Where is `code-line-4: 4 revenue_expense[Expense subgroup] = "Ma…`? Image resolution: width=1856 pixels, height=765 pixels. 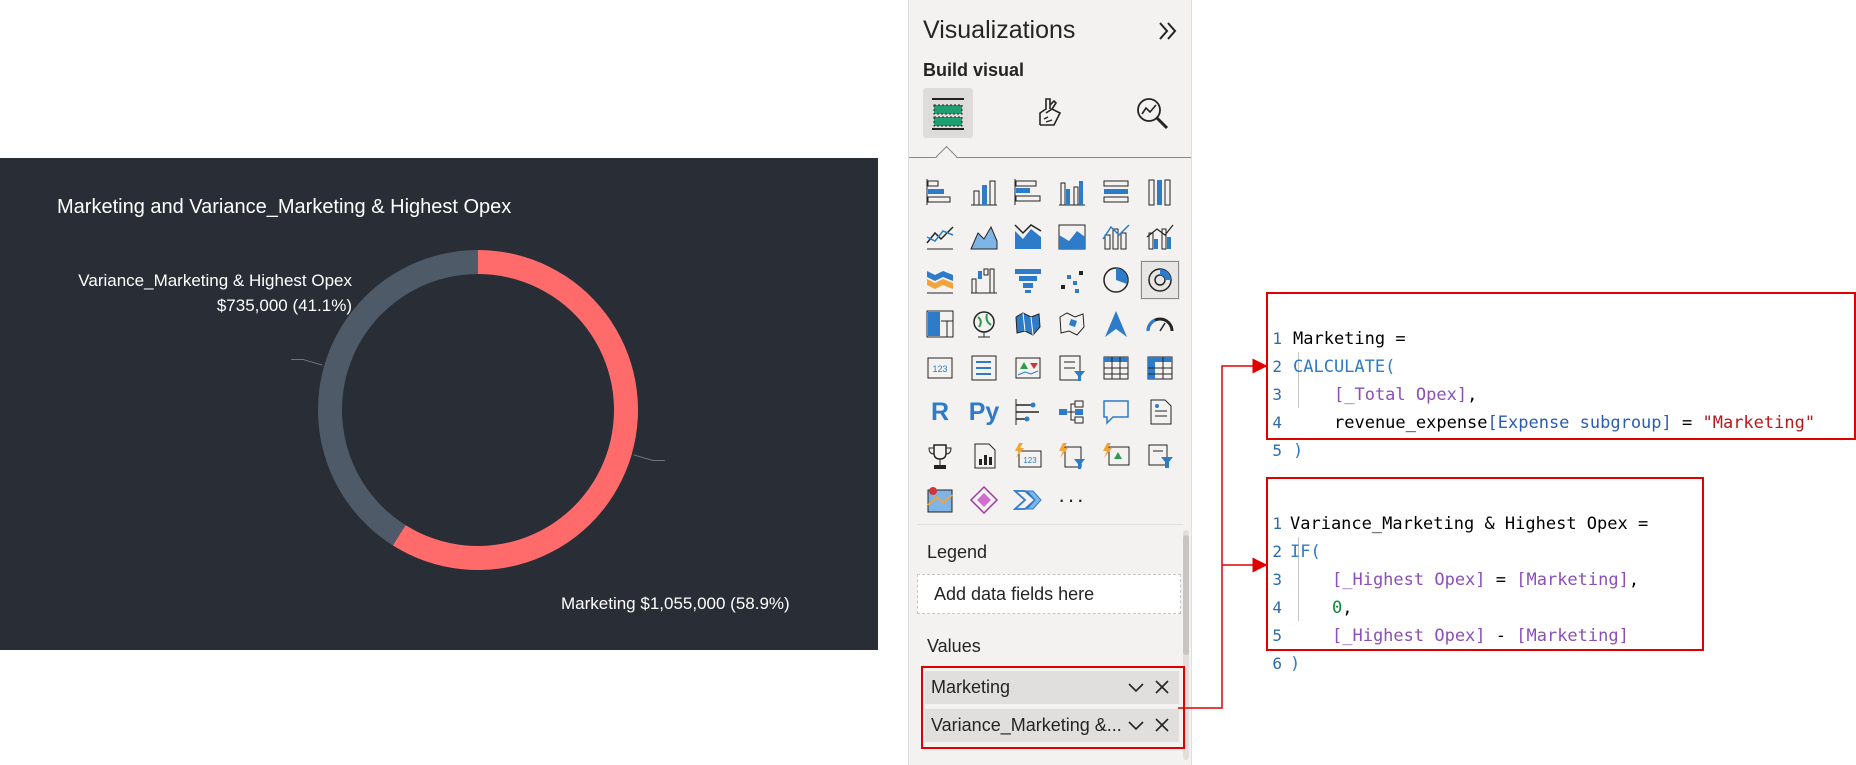
code-line-4: 4 revenue_expense[Expense subgroup] = "Ma… is located at coordinates (1544, 423).